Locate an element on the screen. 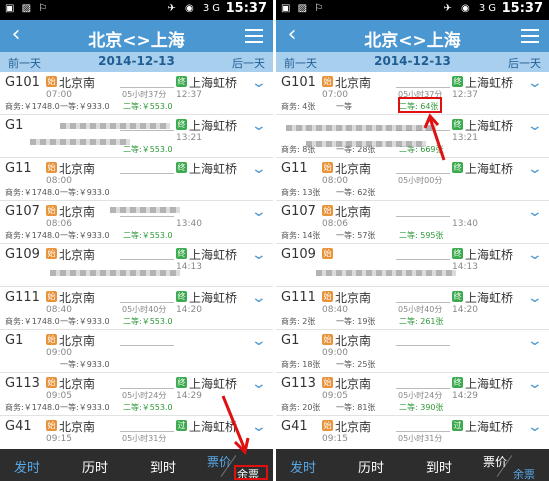 The width and height of the screenshot is (549, 481). departure-time: 08:00 is located at coordinates (335, 181).